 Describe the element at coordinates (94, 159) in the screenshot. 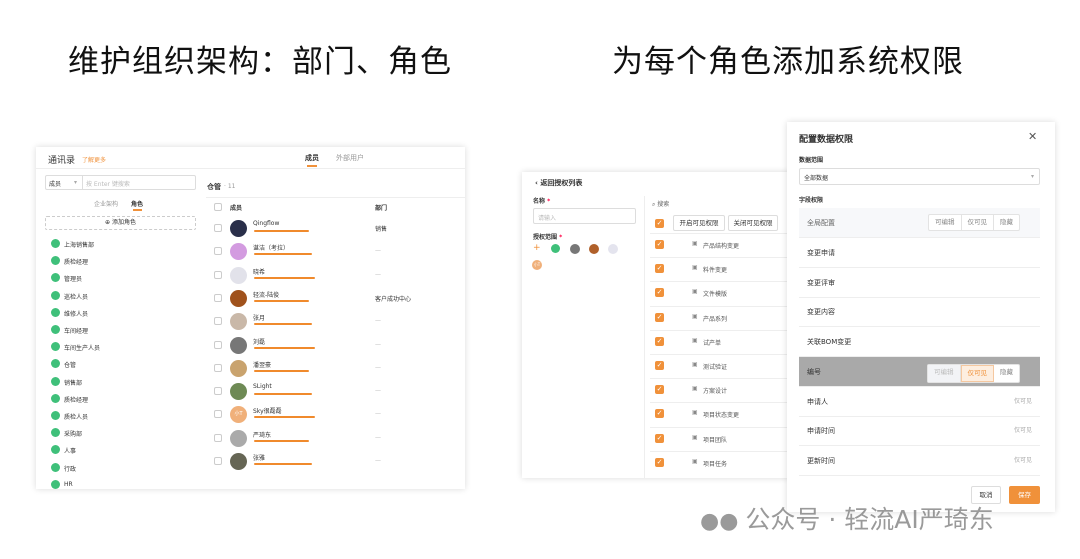

I see `learn-more-link: 了解更多` at that location.